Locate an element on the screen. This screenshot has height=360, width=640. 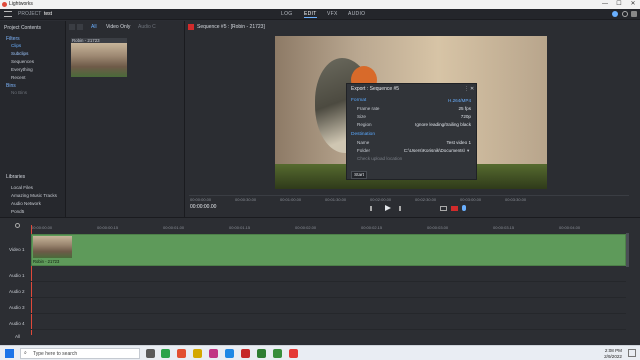
library-audio-network: Audio Network is located at coordinates (26, 203).